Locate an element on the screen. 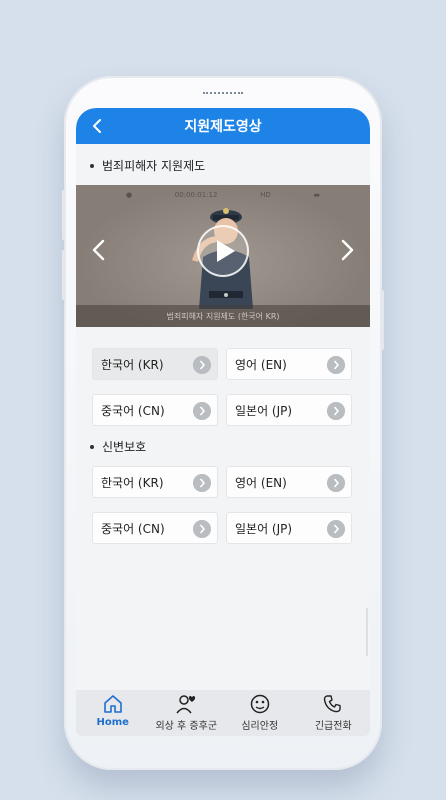  bottom-tab-bar: Home 외상 후 증후군 심리안정 긴급전화 is located at coordinates (223, 713).